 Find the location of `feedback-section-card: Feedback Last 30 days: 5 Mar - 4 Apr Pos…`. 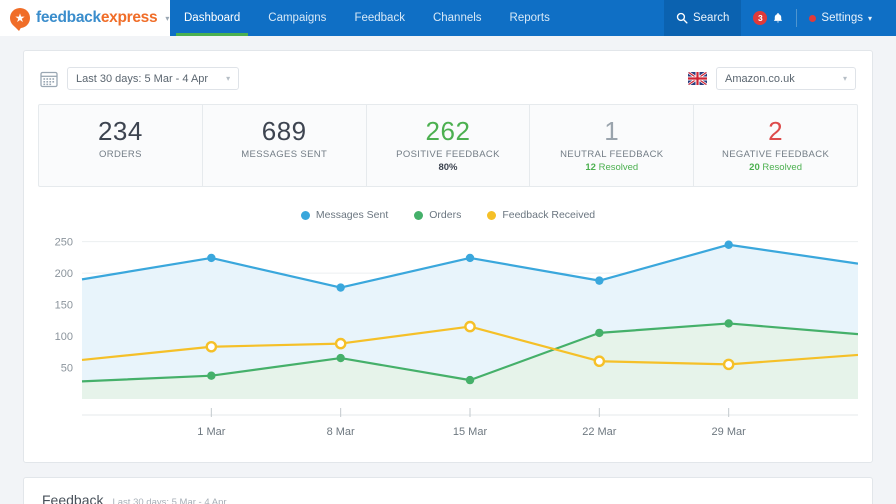

feedback-section-card: Feedback Last 30 days: 5 Mar - 4 Apr Pos… is located at coordinates (448, 490).